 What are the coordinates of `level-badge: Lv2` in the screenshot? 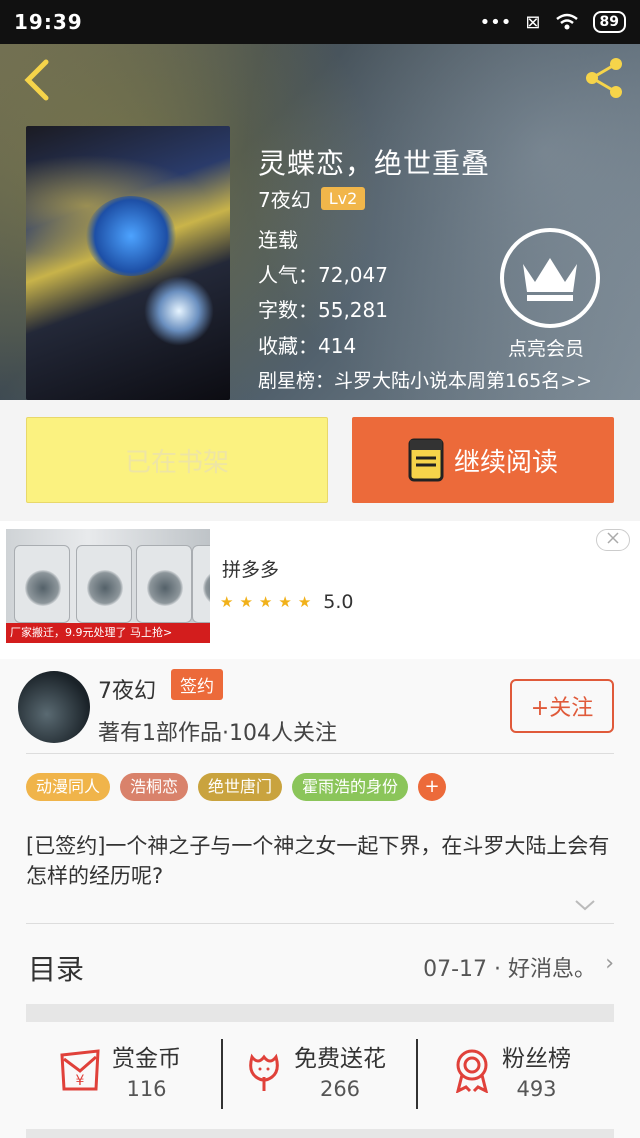 It's located at (343, 198).